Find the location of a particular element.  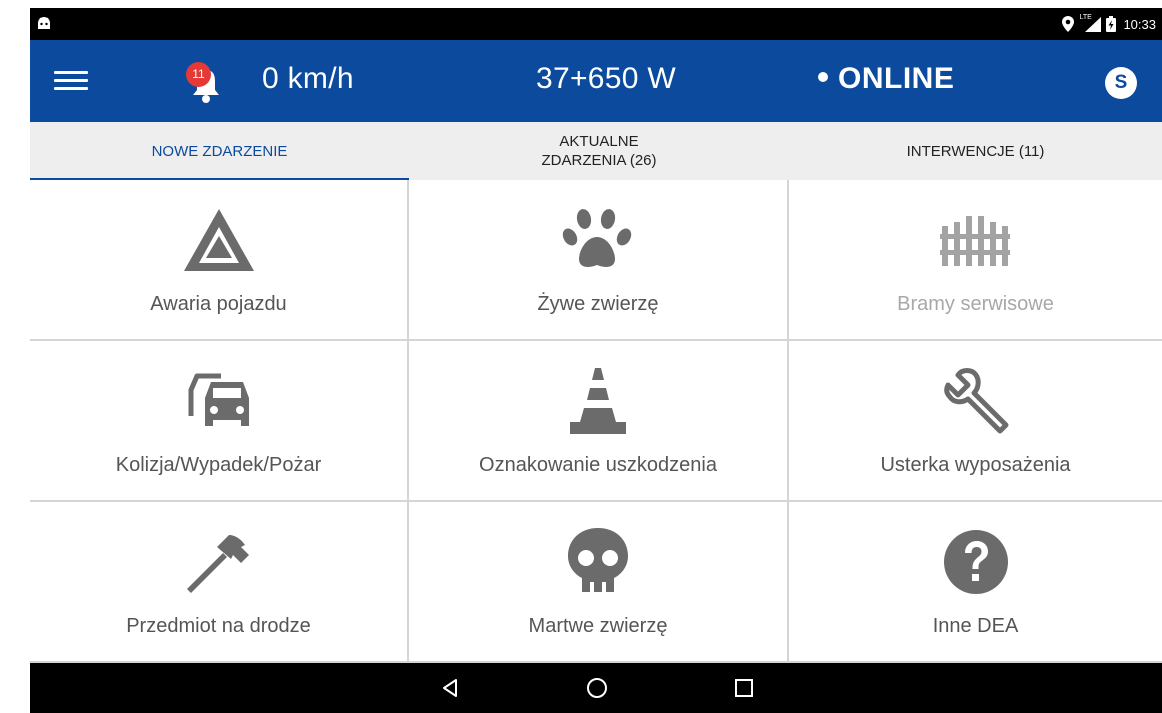

app-bar: 11 0 km/h 37+650 W ONLINE S is located at coordinates (596, 81).